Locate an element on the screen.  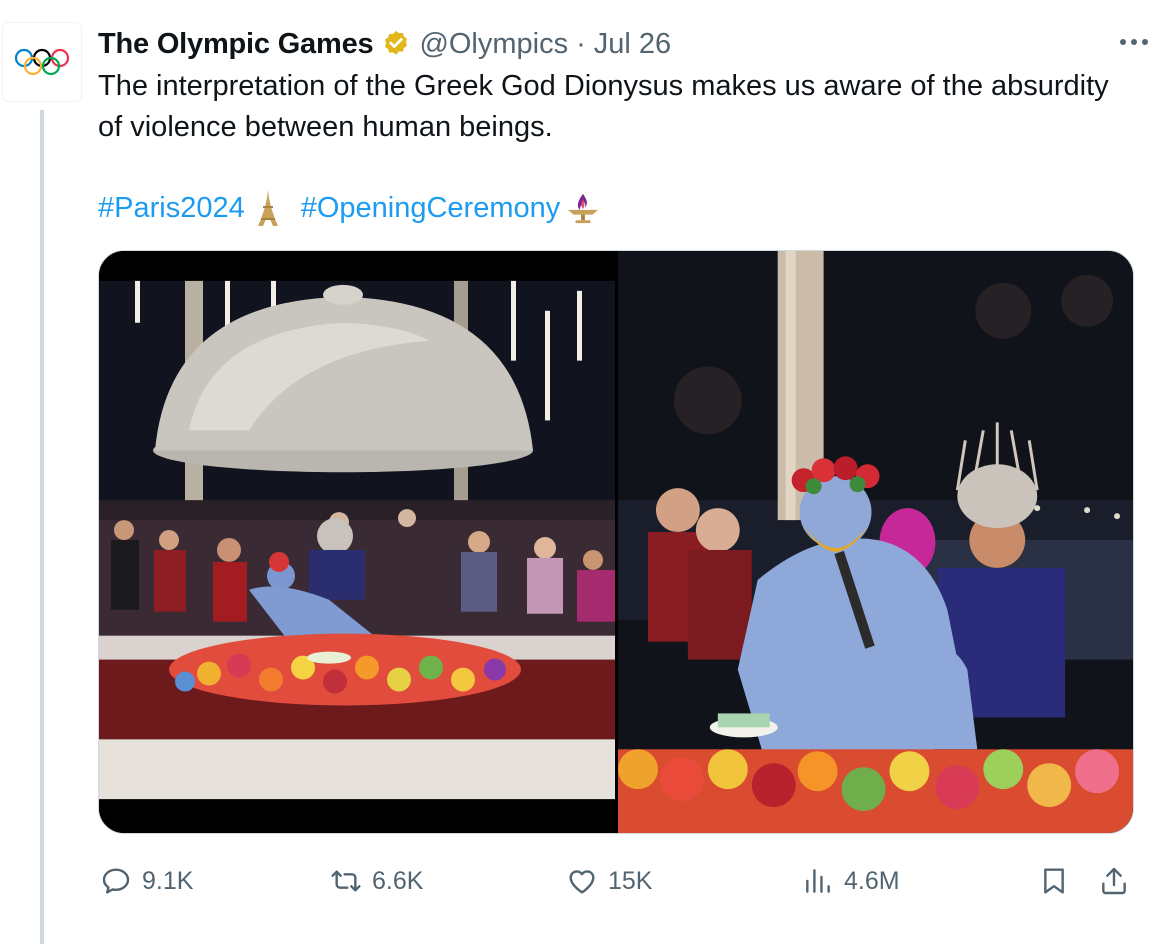
action-bar: 9.1K 6.6K 15K 4.6M is located at coordinates (618, 881).